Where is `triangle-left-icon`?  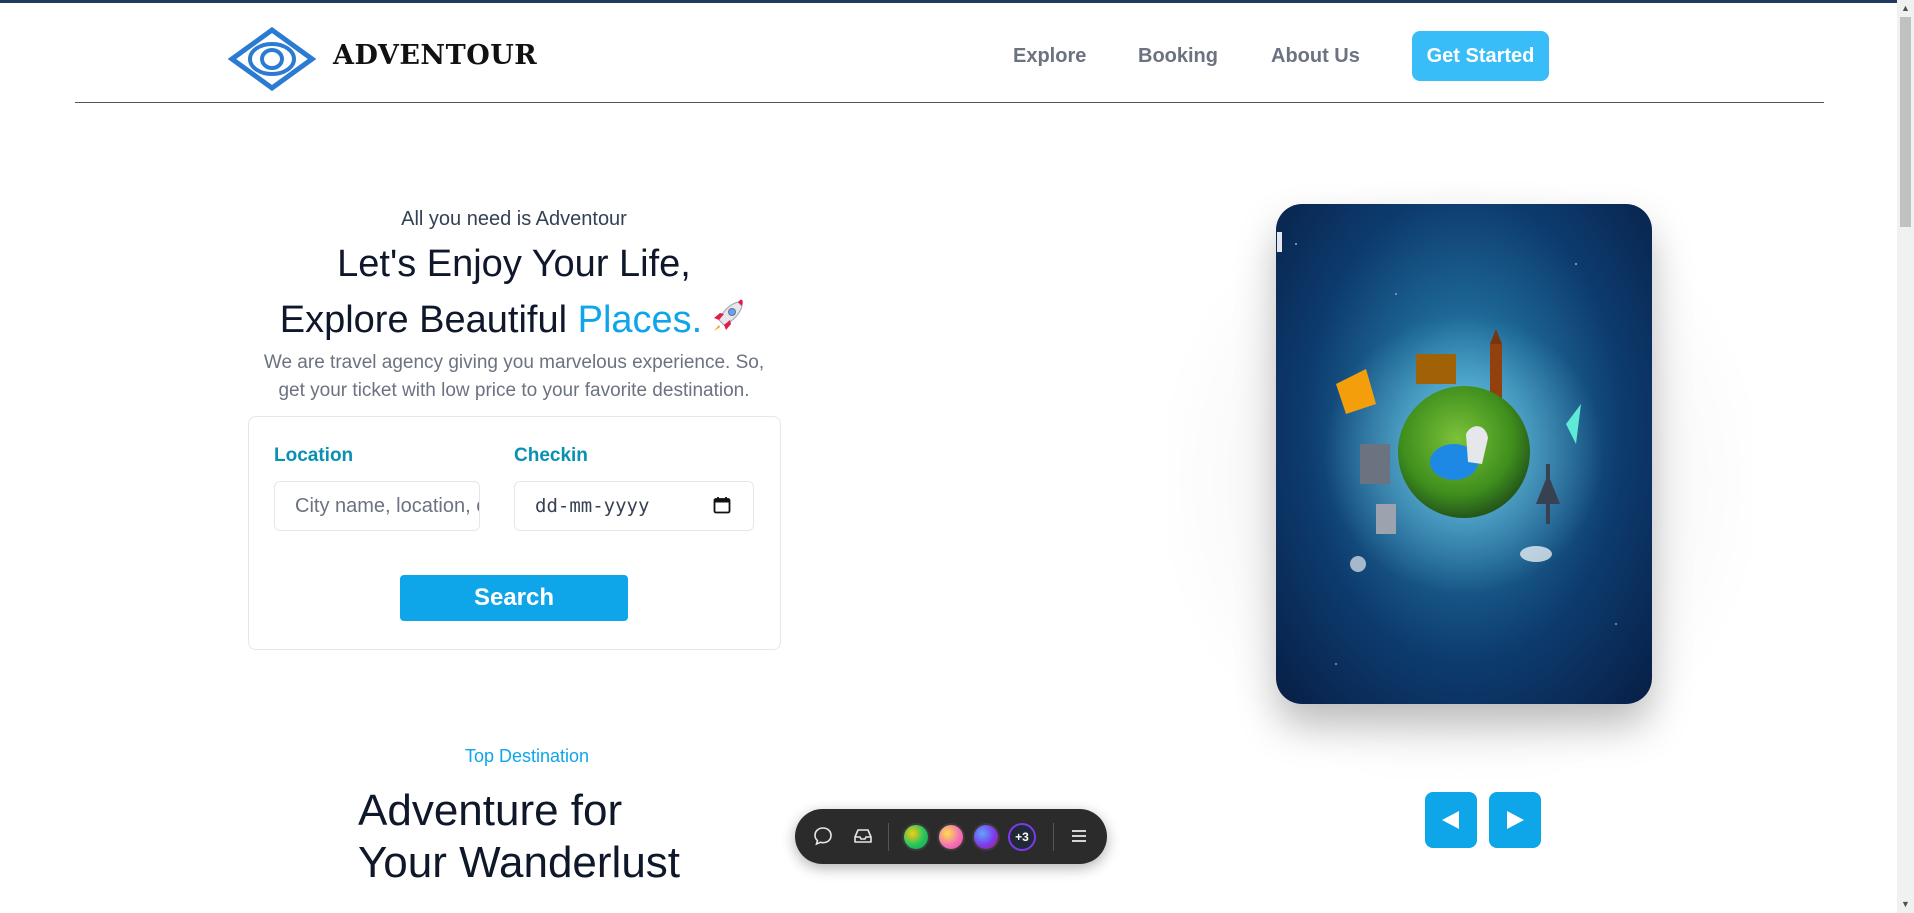
triangle-left-icon is located at coordinates (1450, 820).